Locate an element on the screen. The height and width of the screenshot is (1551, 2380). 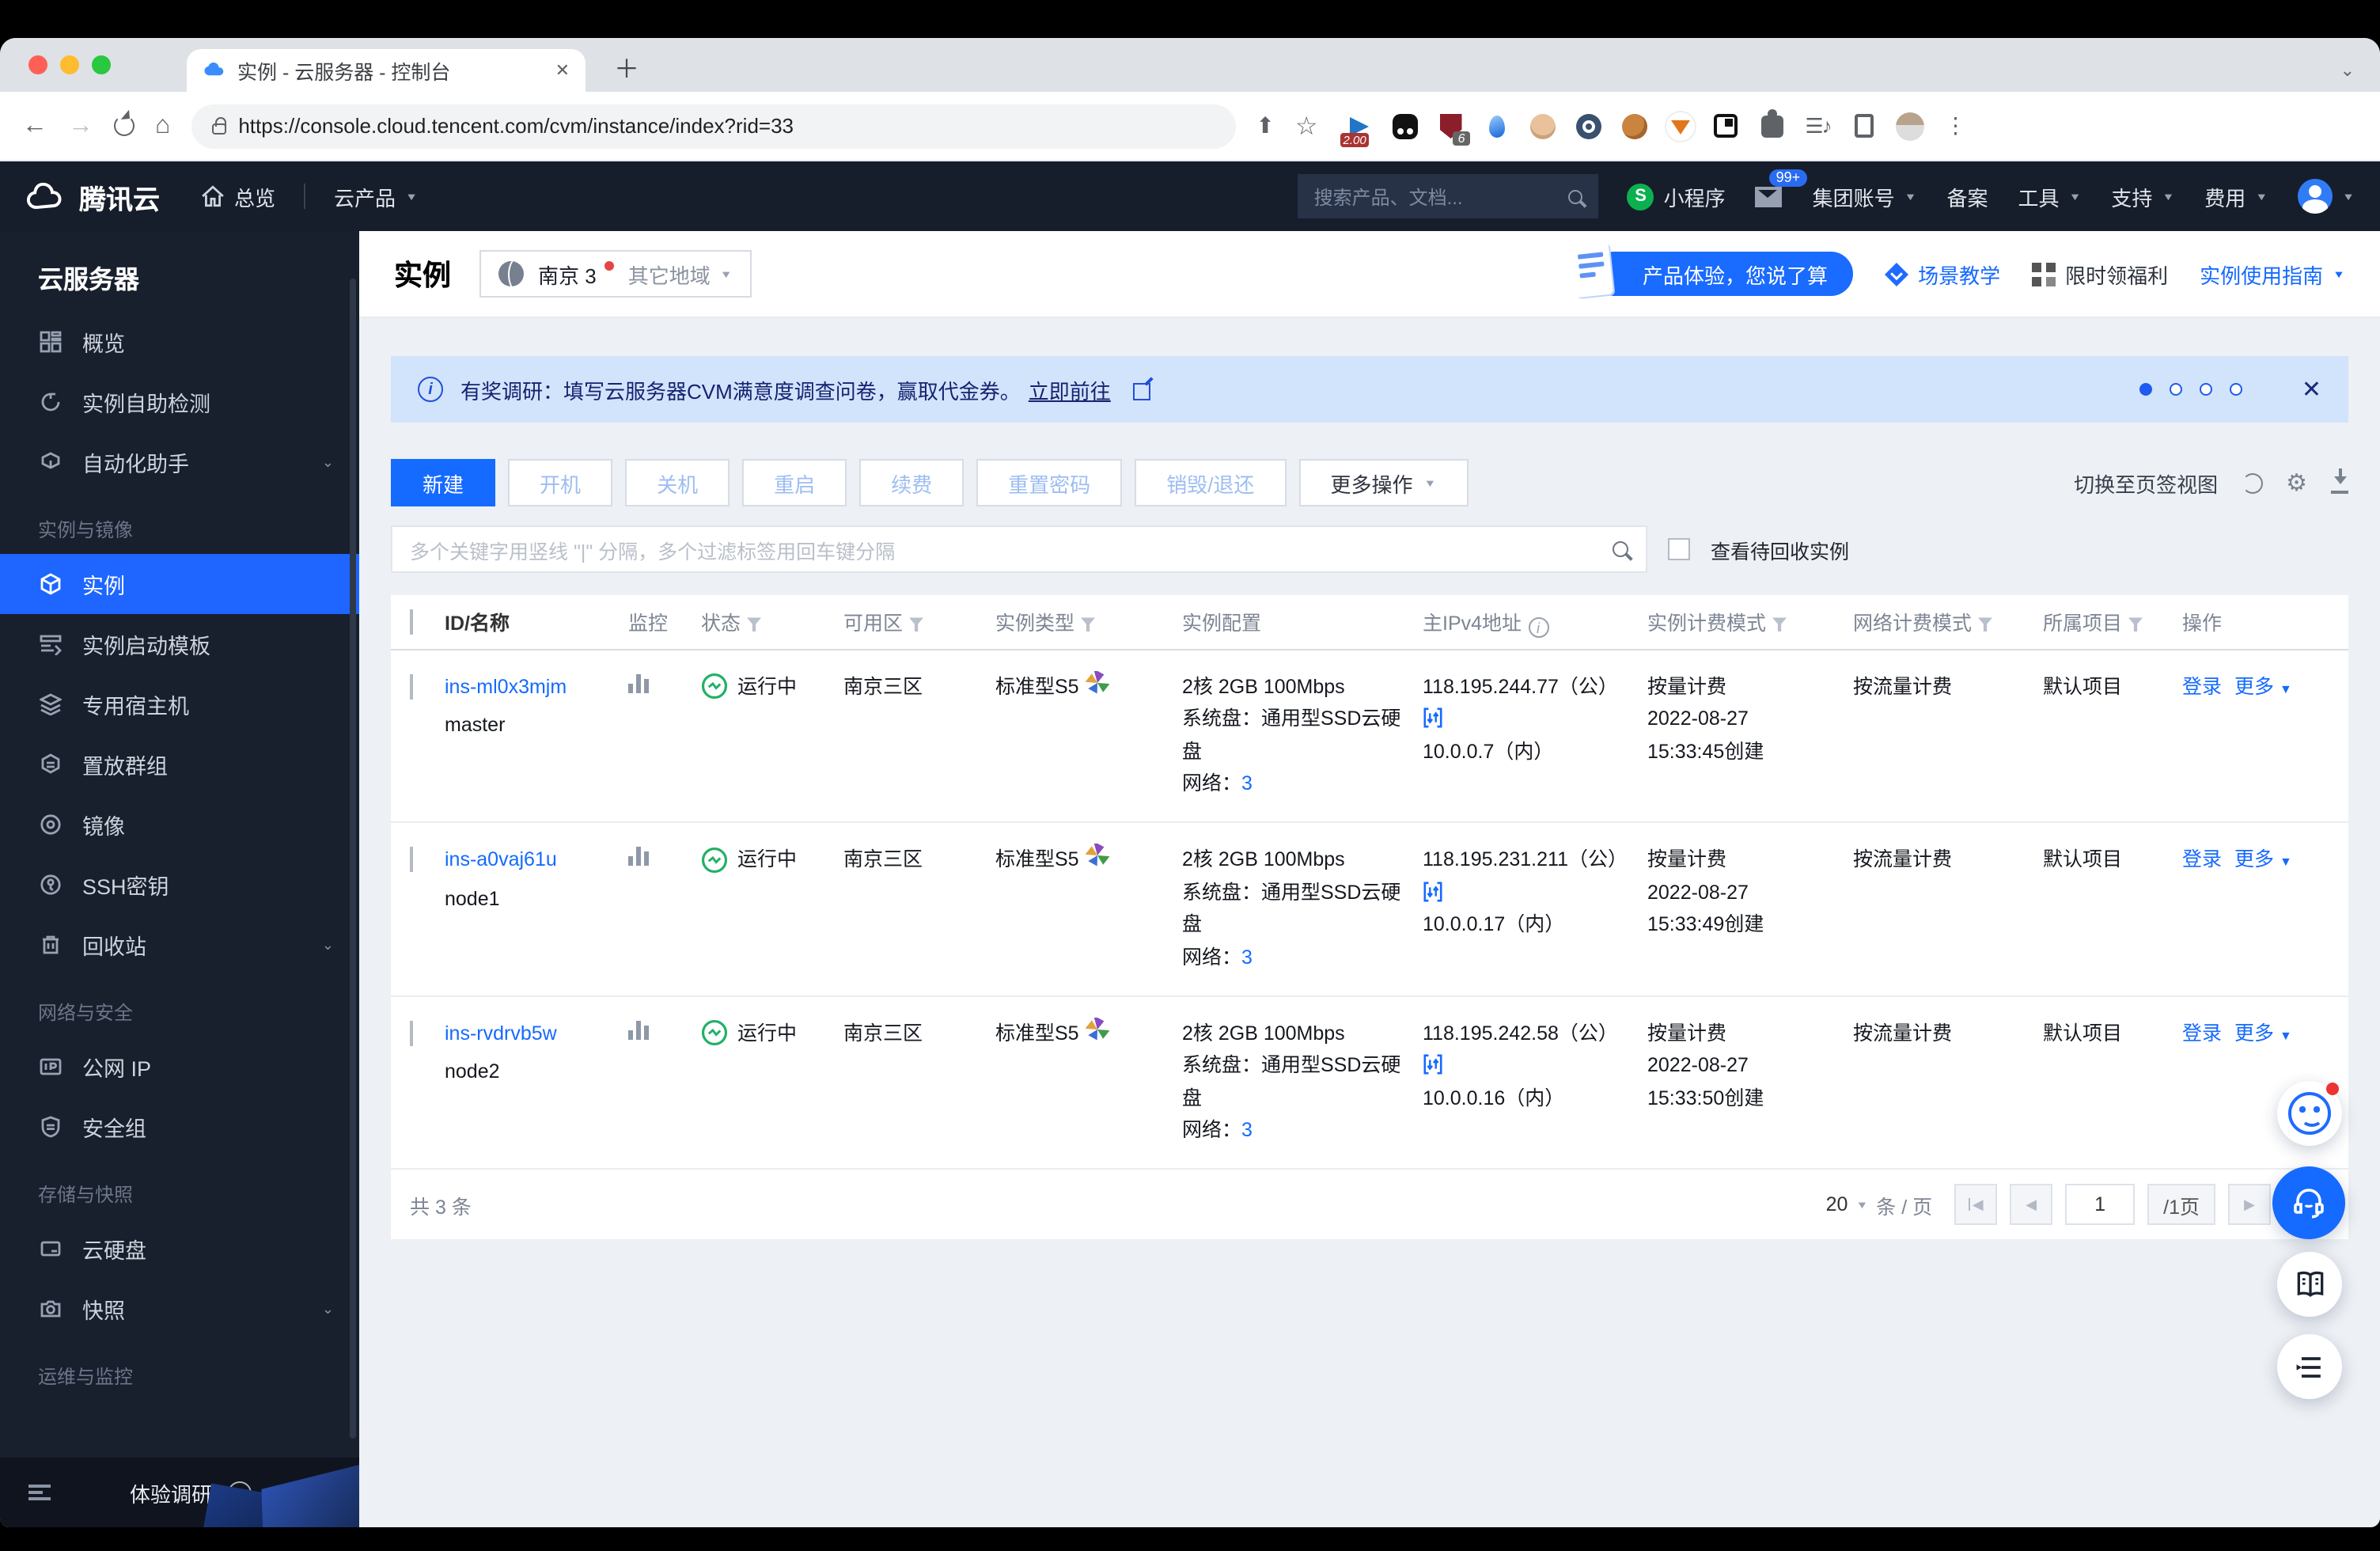
instance-id-link: ins-a0vaj61u is located at coordinates (501, 859).